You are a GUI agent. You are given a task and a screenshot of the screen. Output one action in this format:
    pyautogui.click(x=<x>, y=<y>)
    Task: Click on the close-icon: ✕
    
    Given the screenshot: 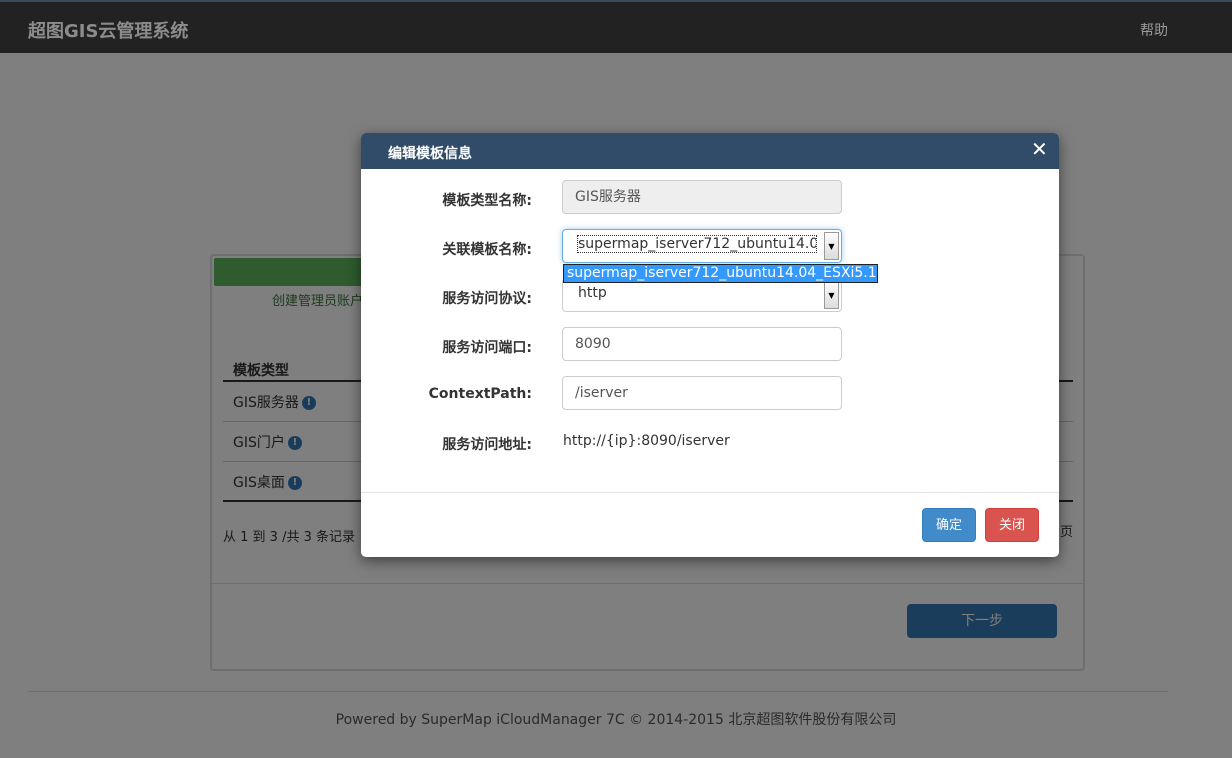 What is the action you would take?
    pyautogui.click(x=1039, y=149)
    